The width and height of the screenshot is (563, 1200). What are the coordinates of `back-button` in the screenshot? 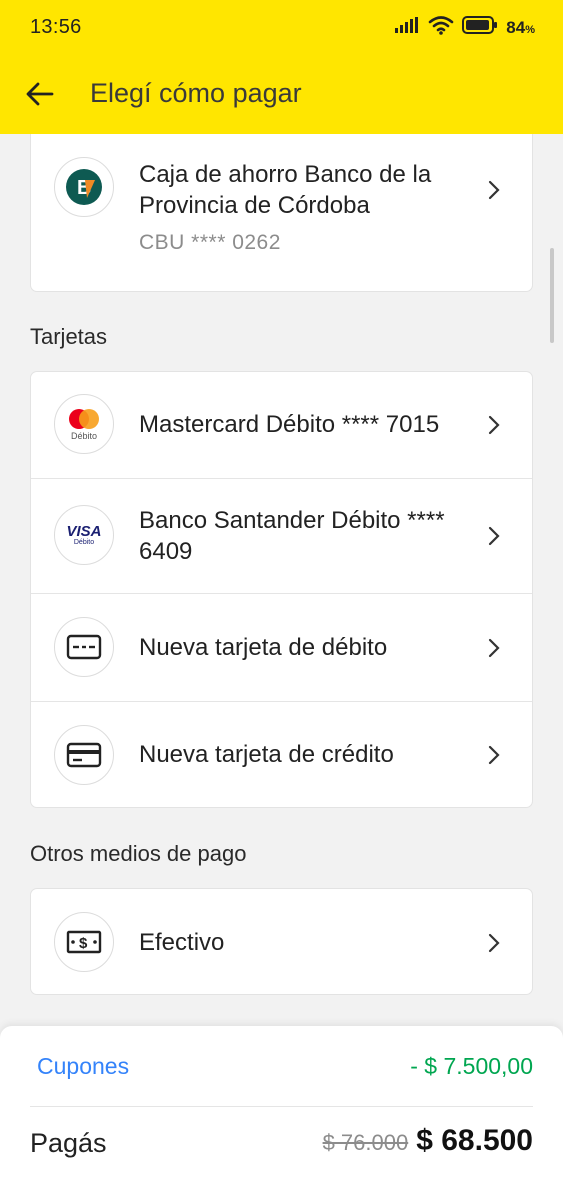 It's located at (40, 94).